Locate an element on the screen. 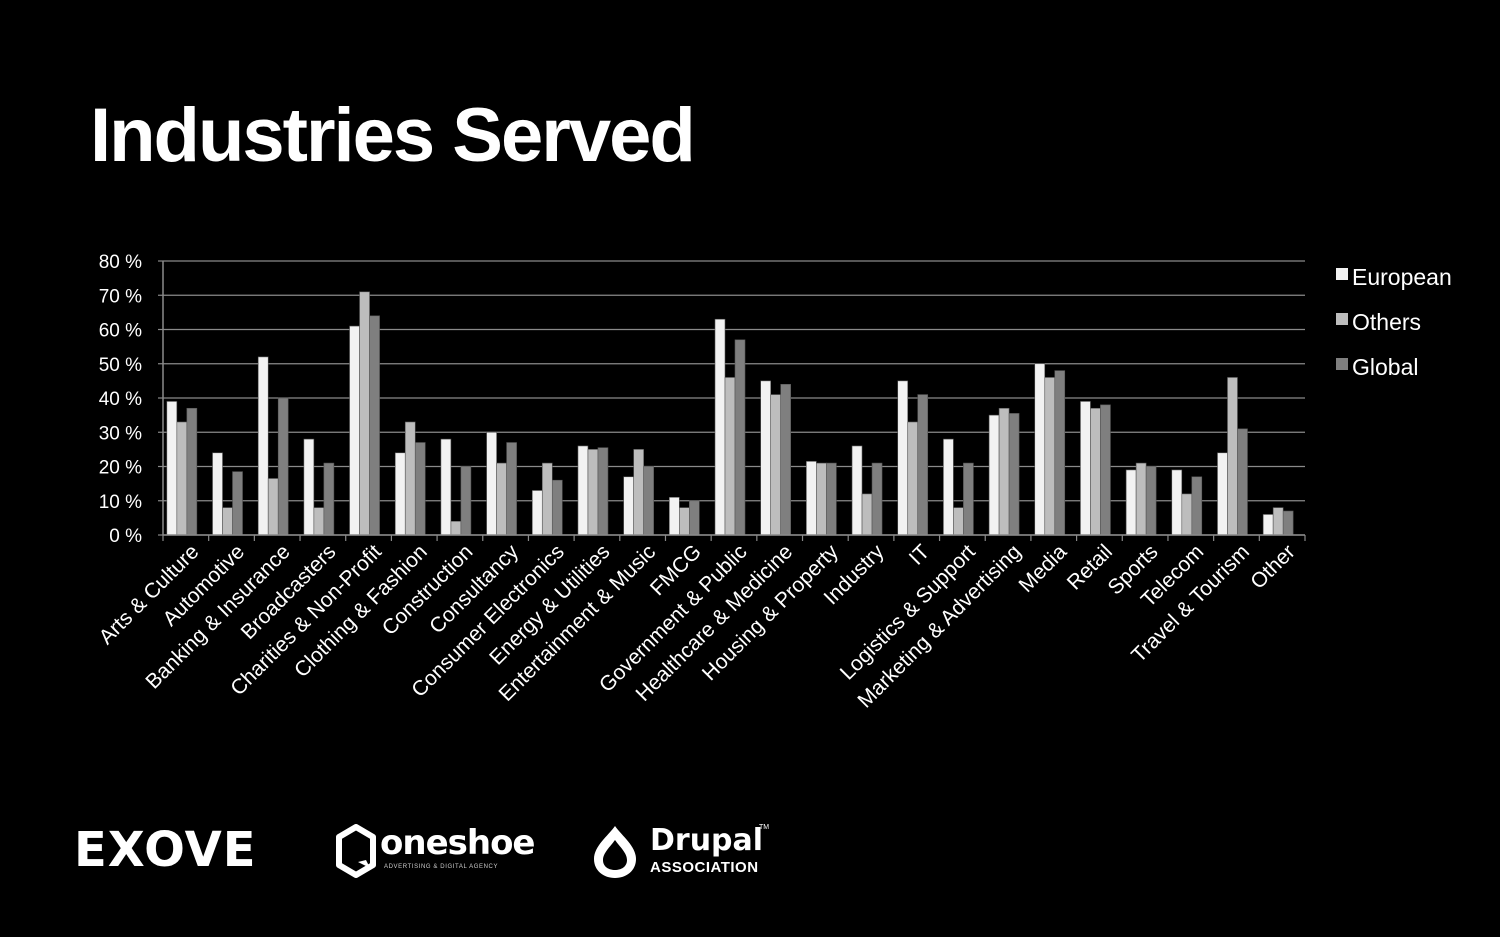  y-tick-label: 20 % is located at coordinates (120, 468).